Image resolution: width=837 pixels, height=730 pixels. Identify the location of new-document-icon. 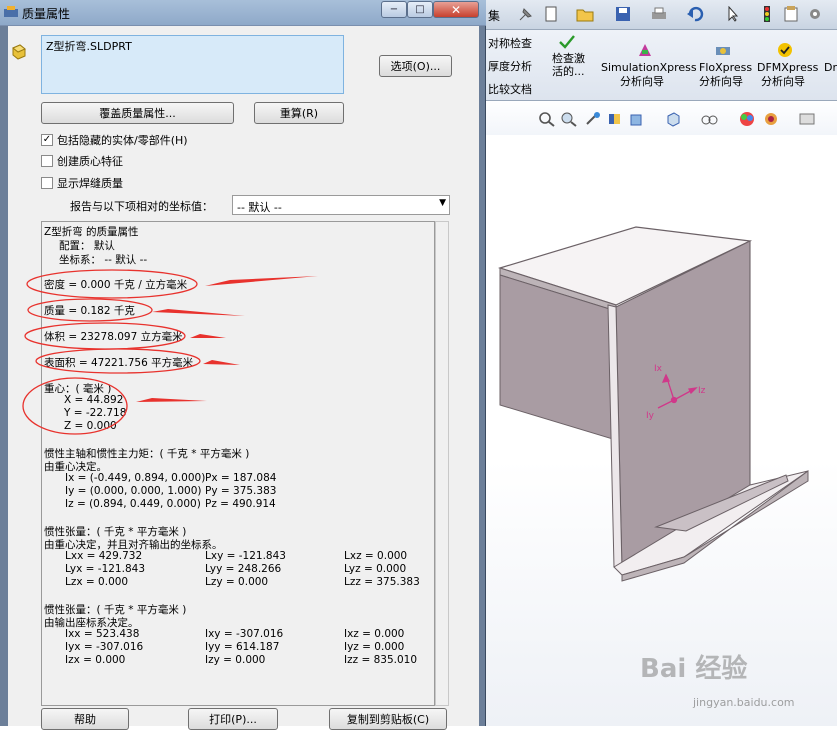
(551, 14).